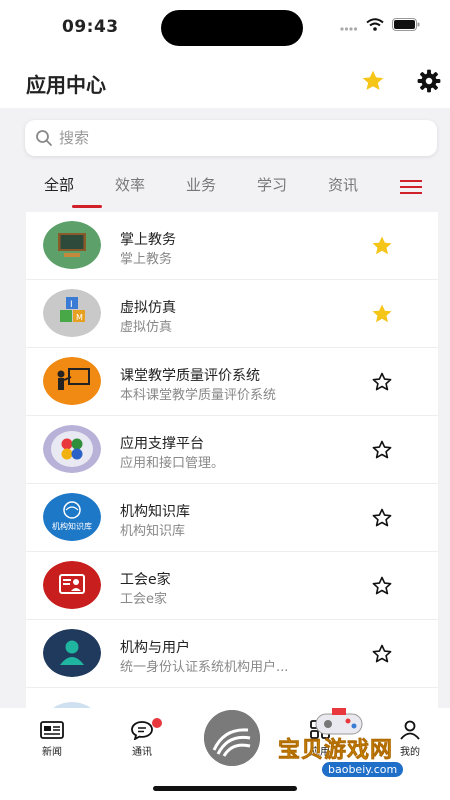 This screenshot has height=800, width=450. I want to click on list-item: I M 虚拟仿真 虚拟仿真, so click(232, 314).